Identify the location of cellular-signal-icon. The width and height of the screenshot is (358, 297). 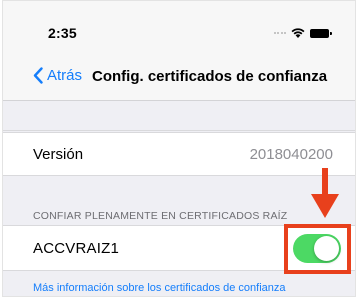
(279, 33).